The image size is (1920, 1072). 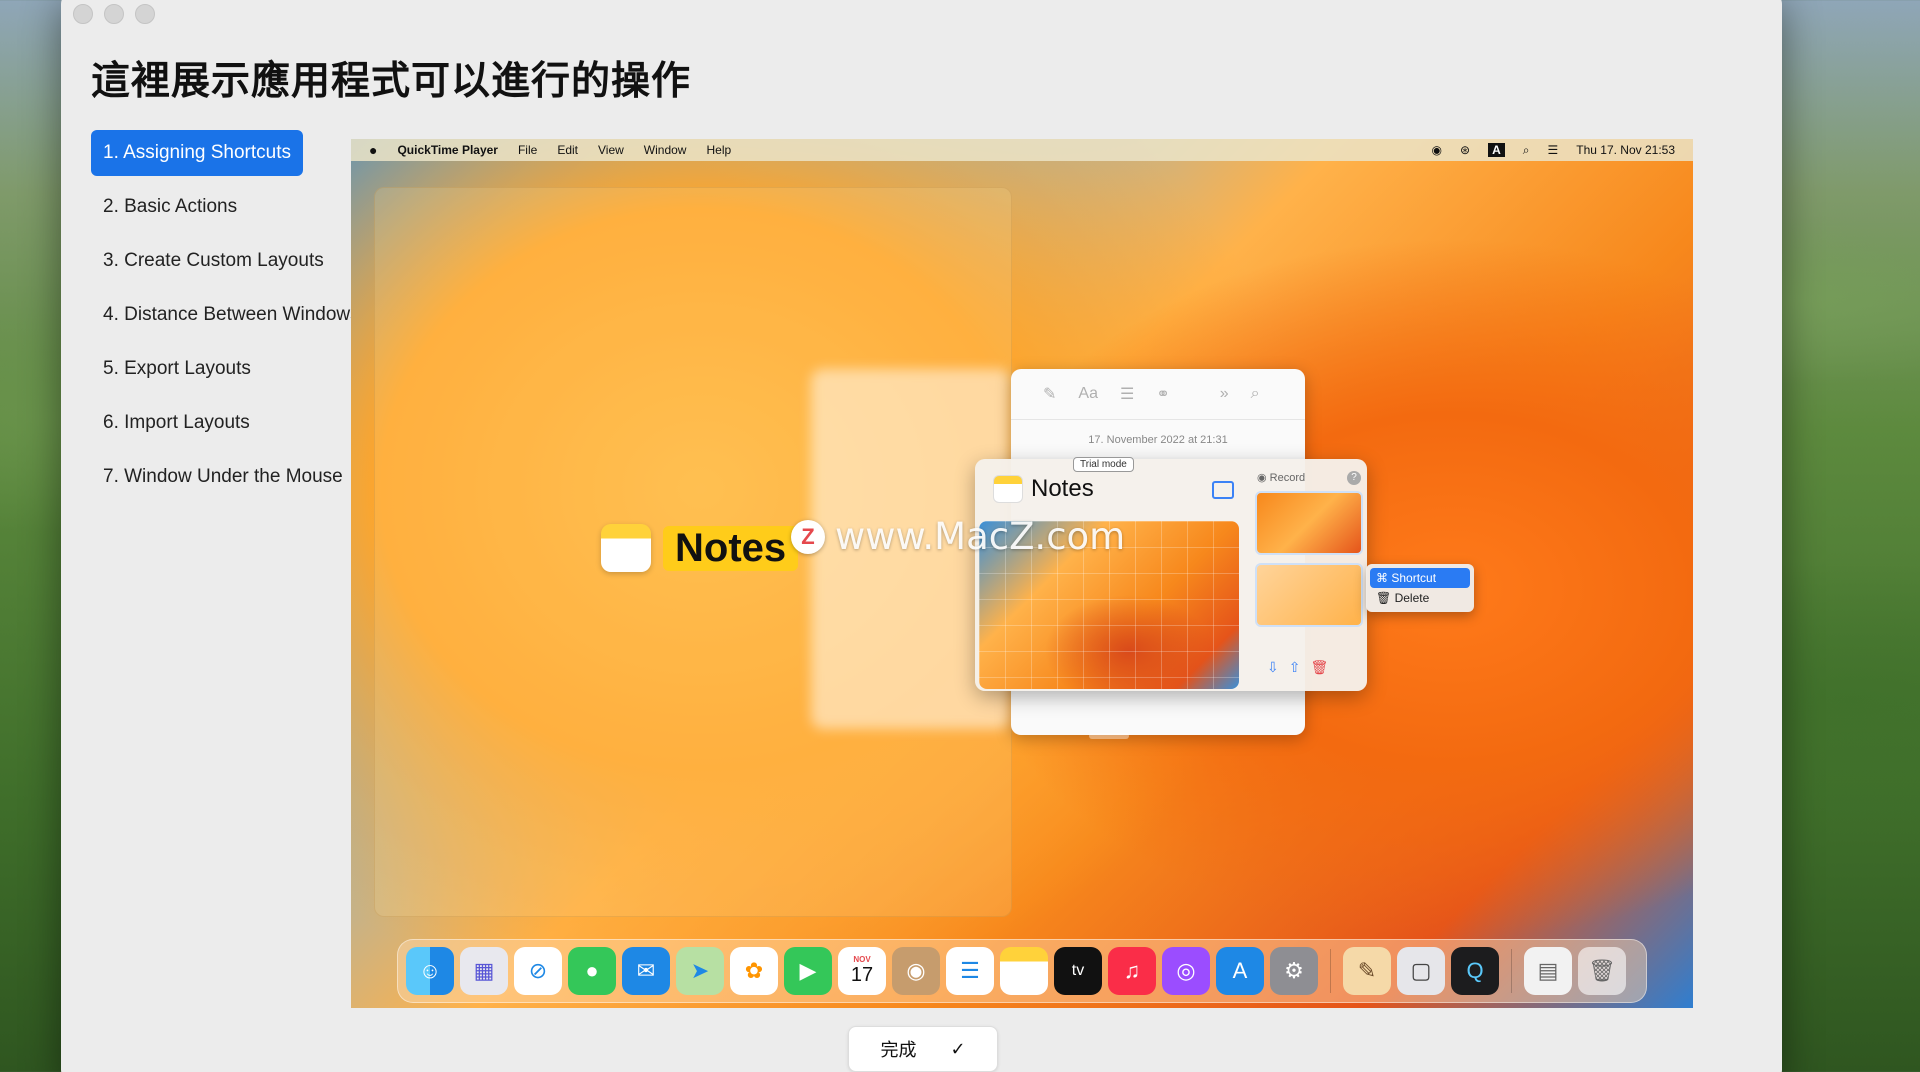 I want to click on compose-icon: ✎, so click(x=1050, y=394).